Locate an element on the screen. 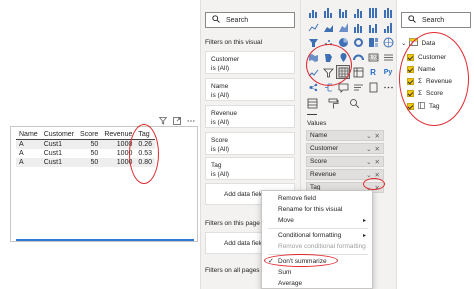 The image size is (474, 289). filters-on-page-heading: Filters on this page is located at coordinates (232, 223).